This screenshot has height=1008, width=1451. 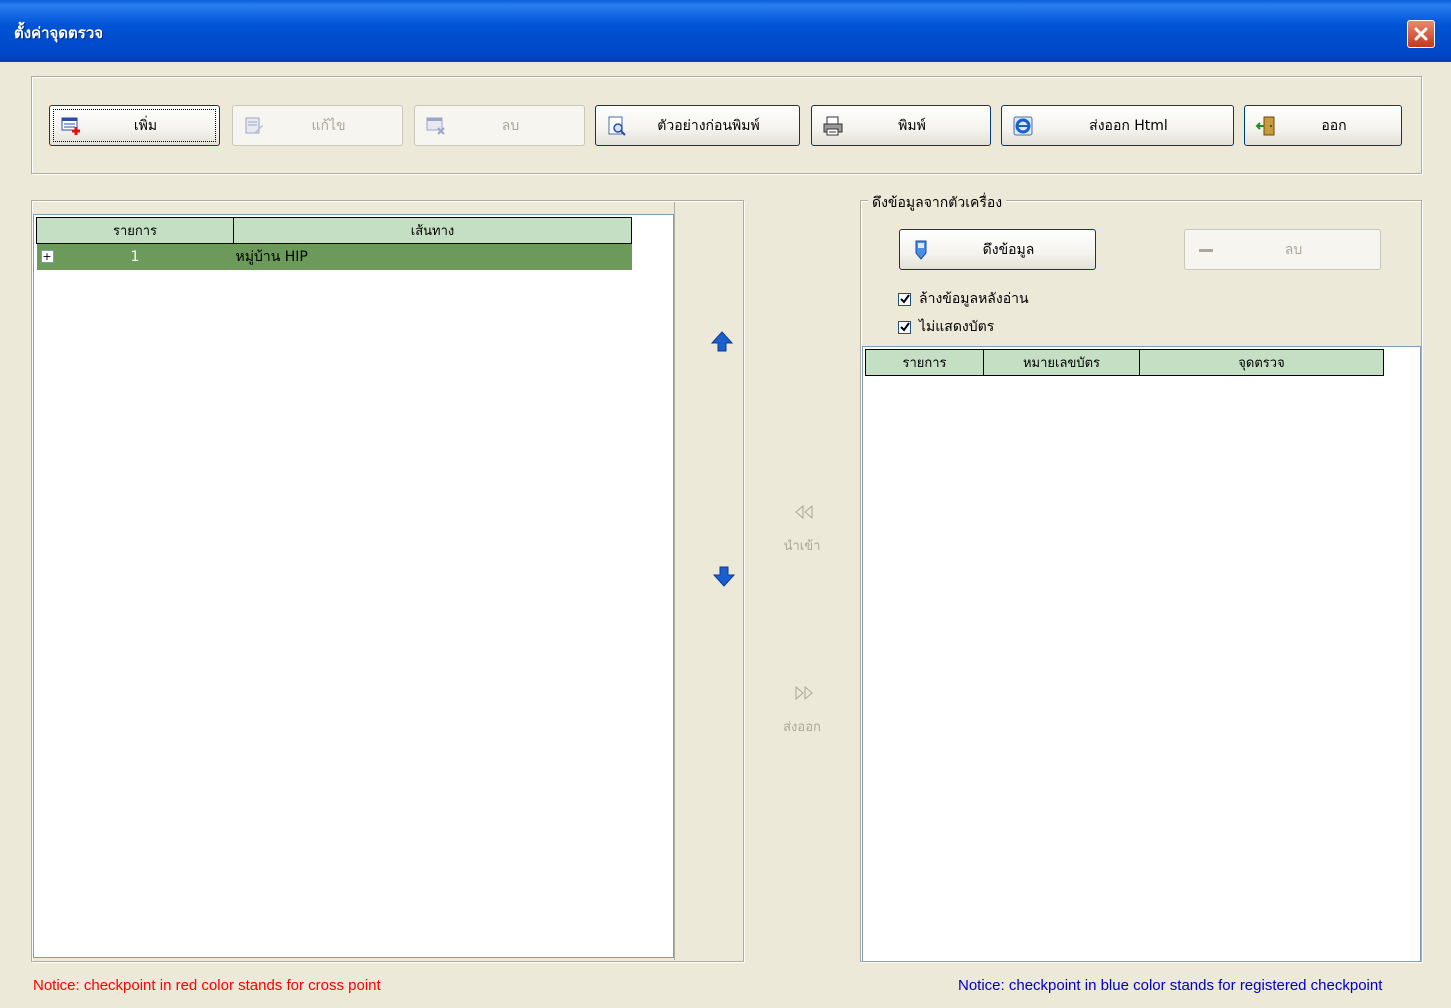 I want to click on export-html-button-label: ส่งออก Html, so click(x=1128, y=125).